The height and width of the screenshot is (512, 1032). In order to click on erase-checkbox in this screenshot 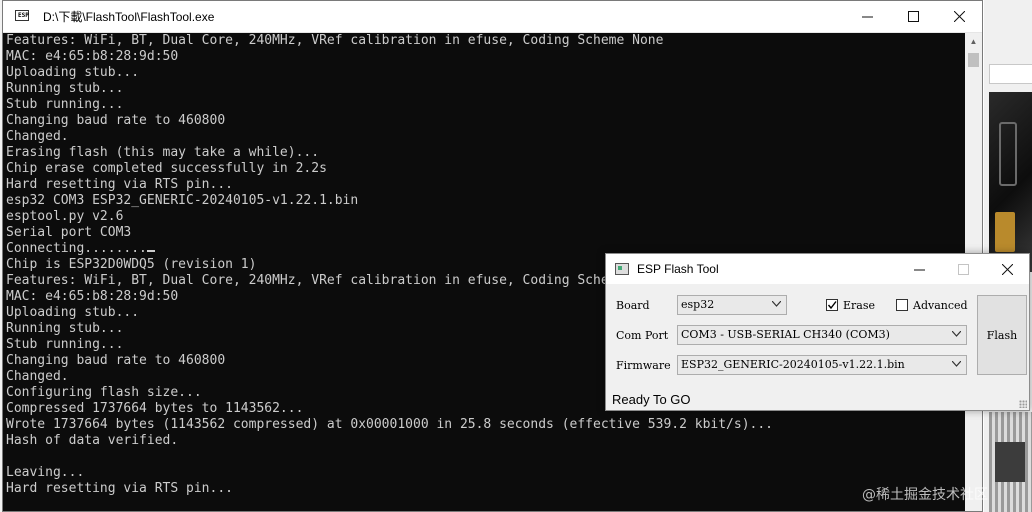, I will do `click(832, 305)`.